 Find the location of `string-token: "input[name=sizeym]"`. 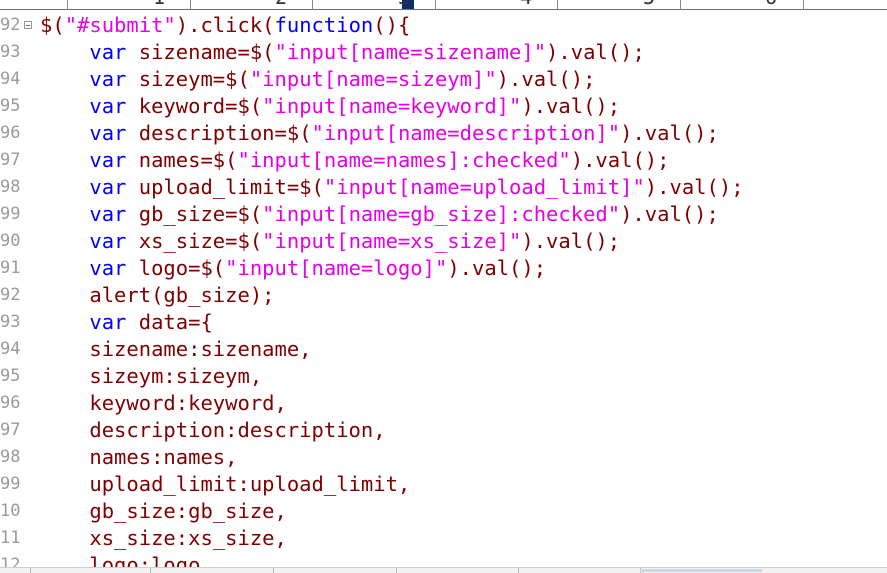

string-token: "input[name=sizeym]" is located at coordinates (373, 79).